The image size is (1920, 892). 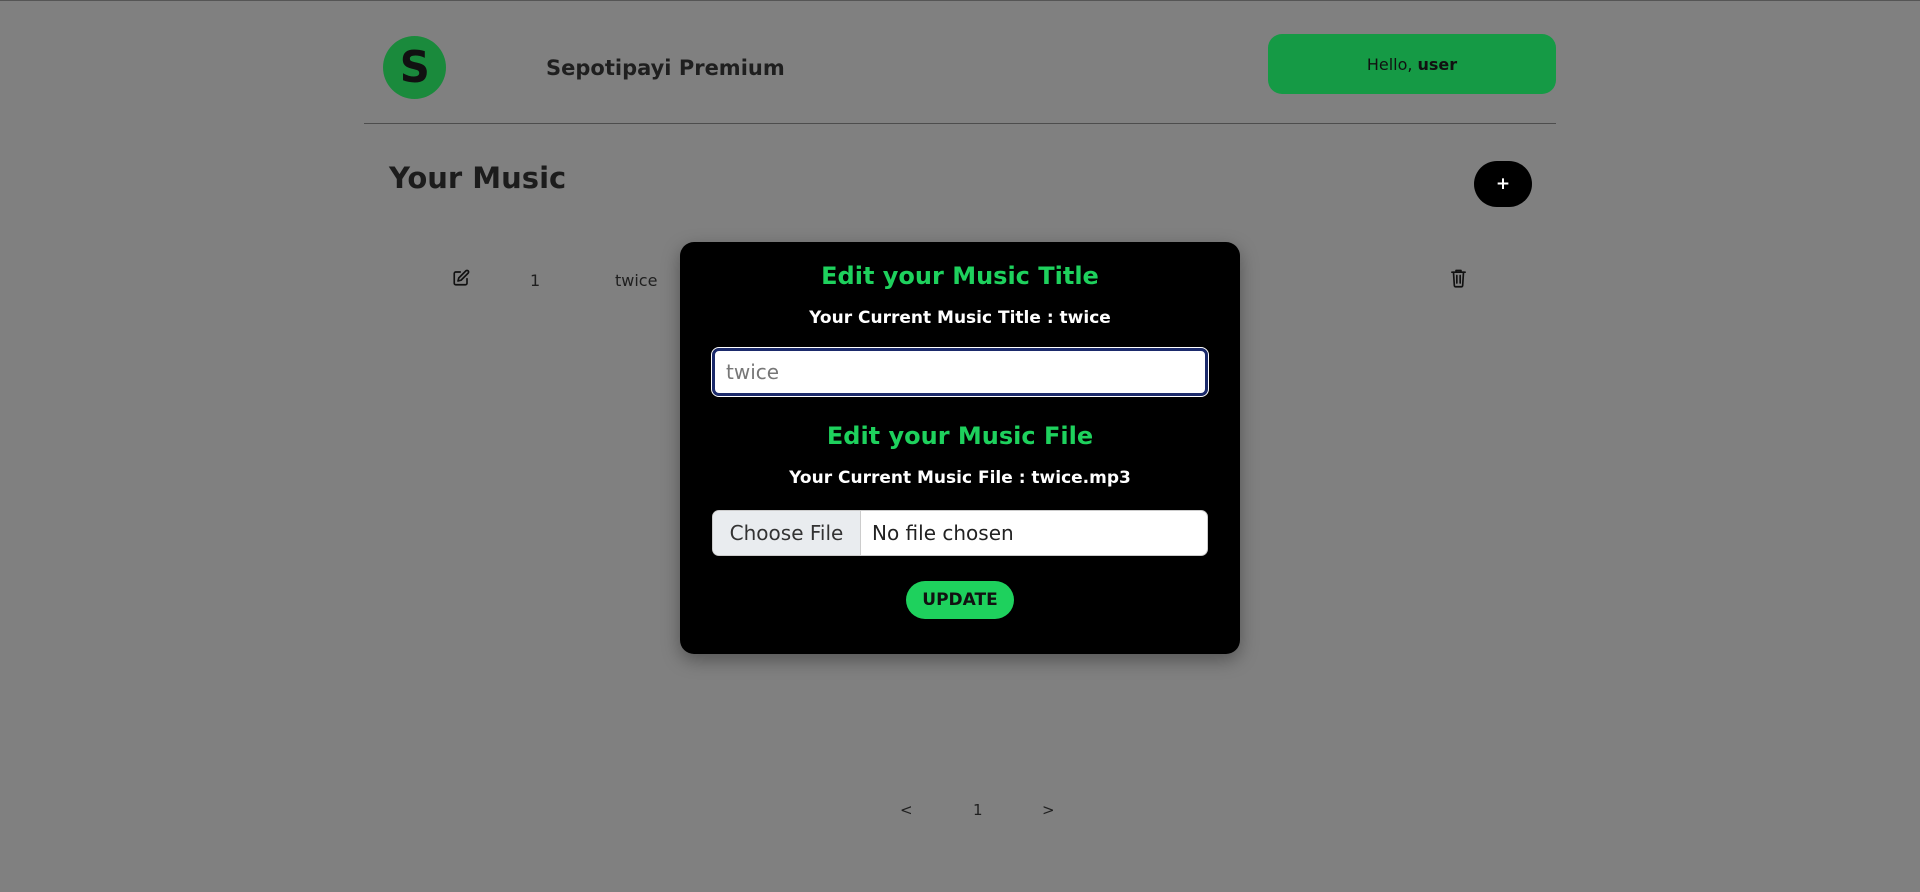 What do you see at coordinates (1437, 64) in the screenshot?
I see `greeting-username: user` at bounding box center [1437, 64].